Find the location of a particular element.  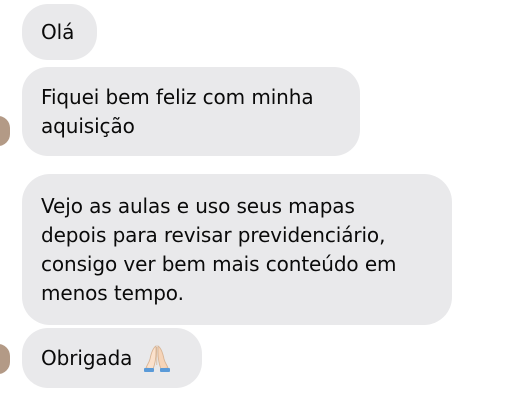

message-text: Obrigada is located at coordinates (87, 357).